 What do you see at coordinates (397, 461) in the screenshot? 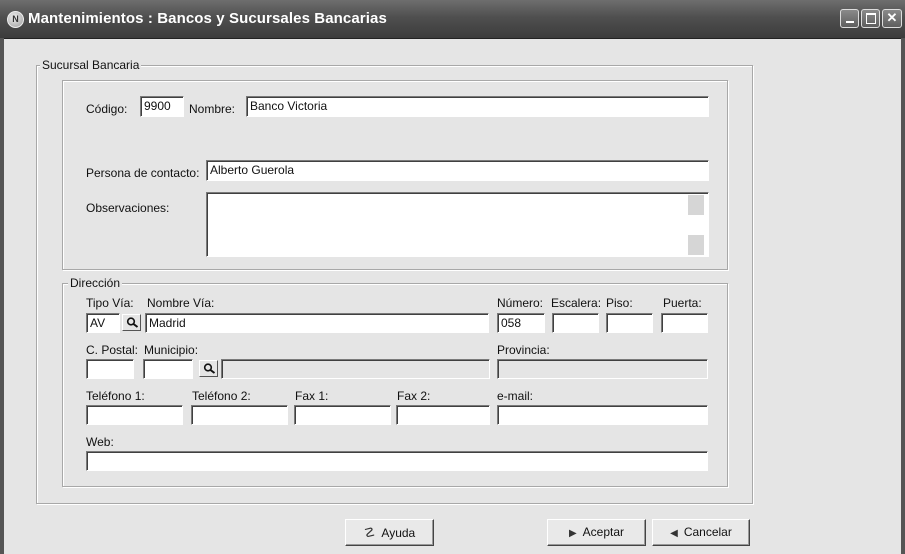
I see `web-field` at bounding box center [397, 461].